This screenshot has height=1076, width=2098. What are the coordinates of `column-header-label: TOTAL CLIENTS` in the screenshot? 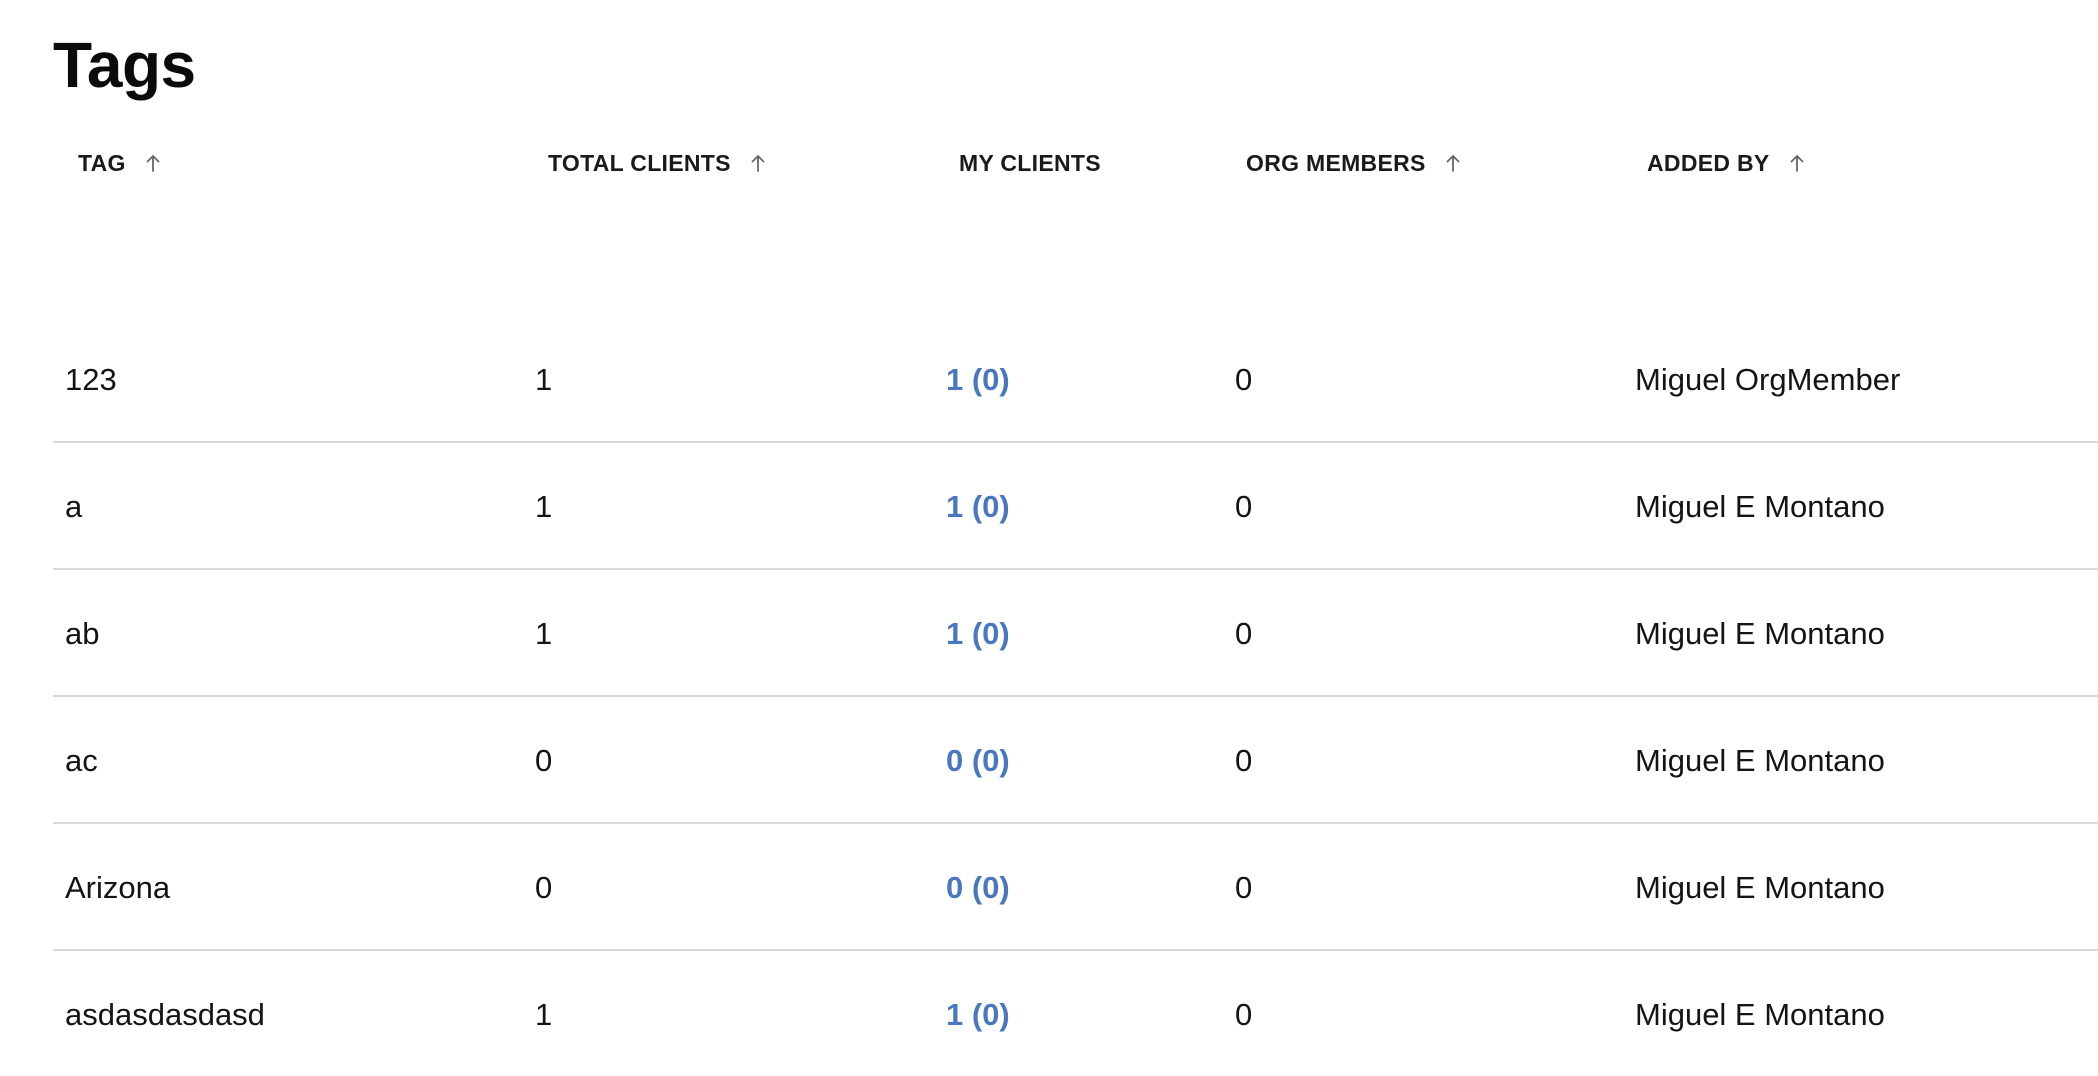 It's located at (639, 162).